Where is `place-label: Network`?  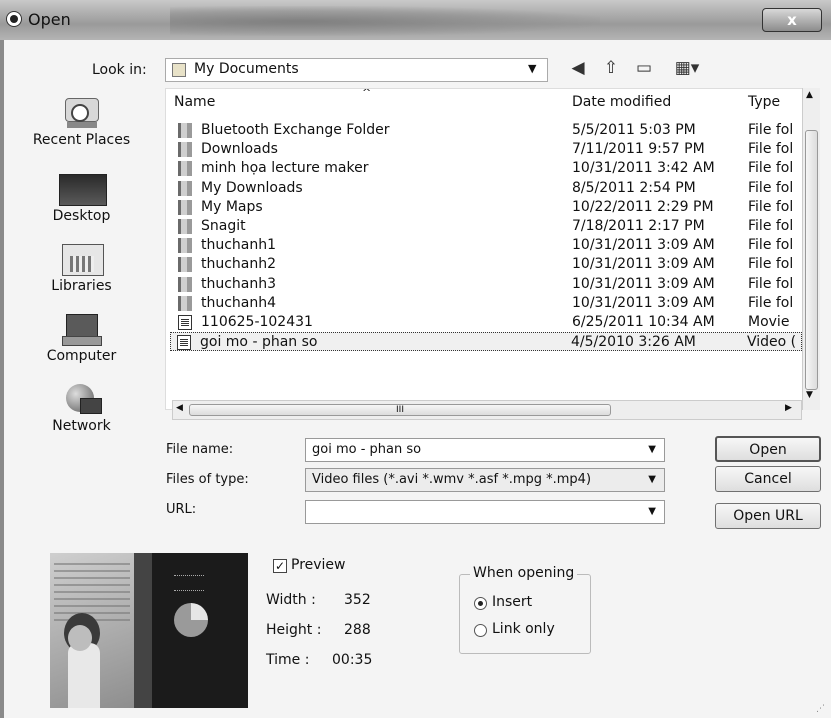
place-label: Network is located at coordinates (81, 426).